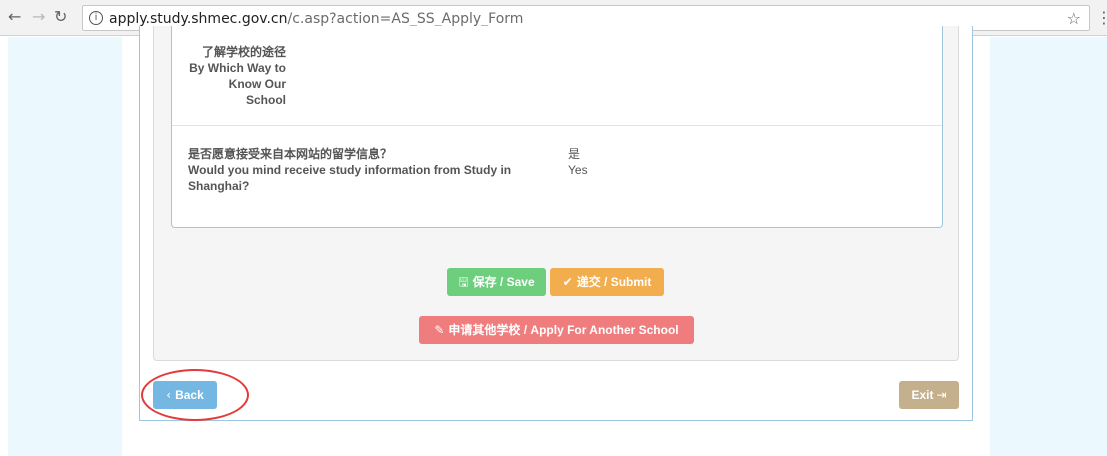 The width and height of the screenshot is (1107, 456). I want to click on row-divider, so click(557, 125).